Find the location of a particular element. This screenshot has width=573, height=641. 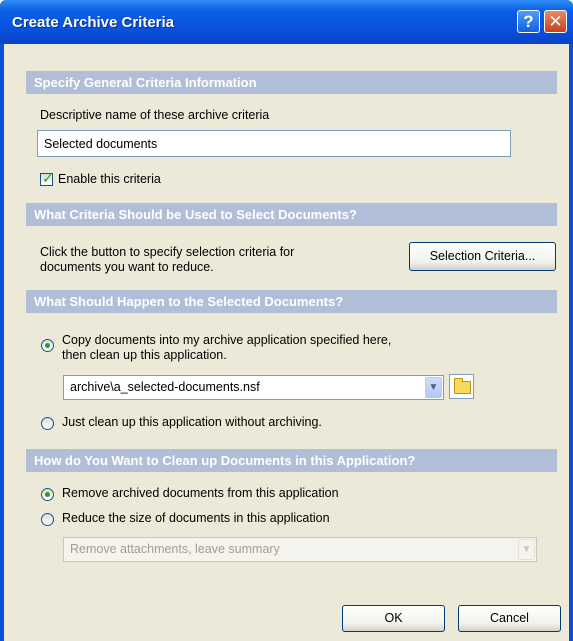

cancel-button: Cancel is located at coordinates (509, 618).